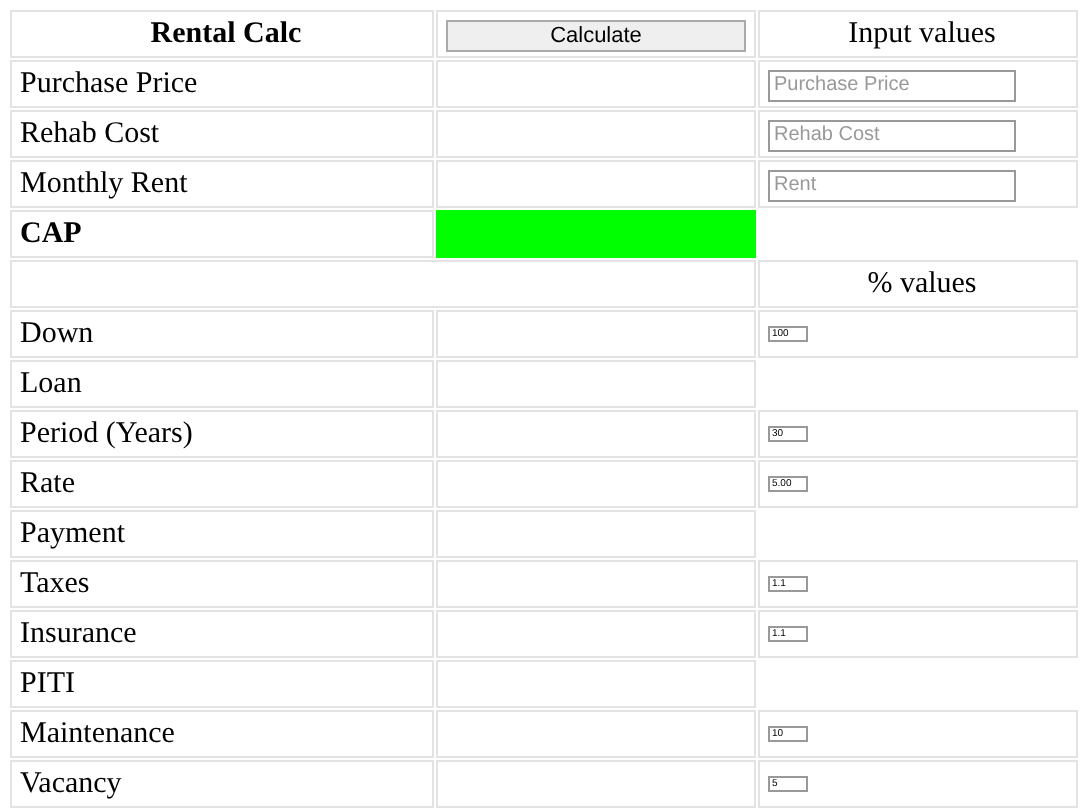  Describe the element at coordinates (892, 135) in the screenshot. I see `input-field: Rehab Cost` at that location.